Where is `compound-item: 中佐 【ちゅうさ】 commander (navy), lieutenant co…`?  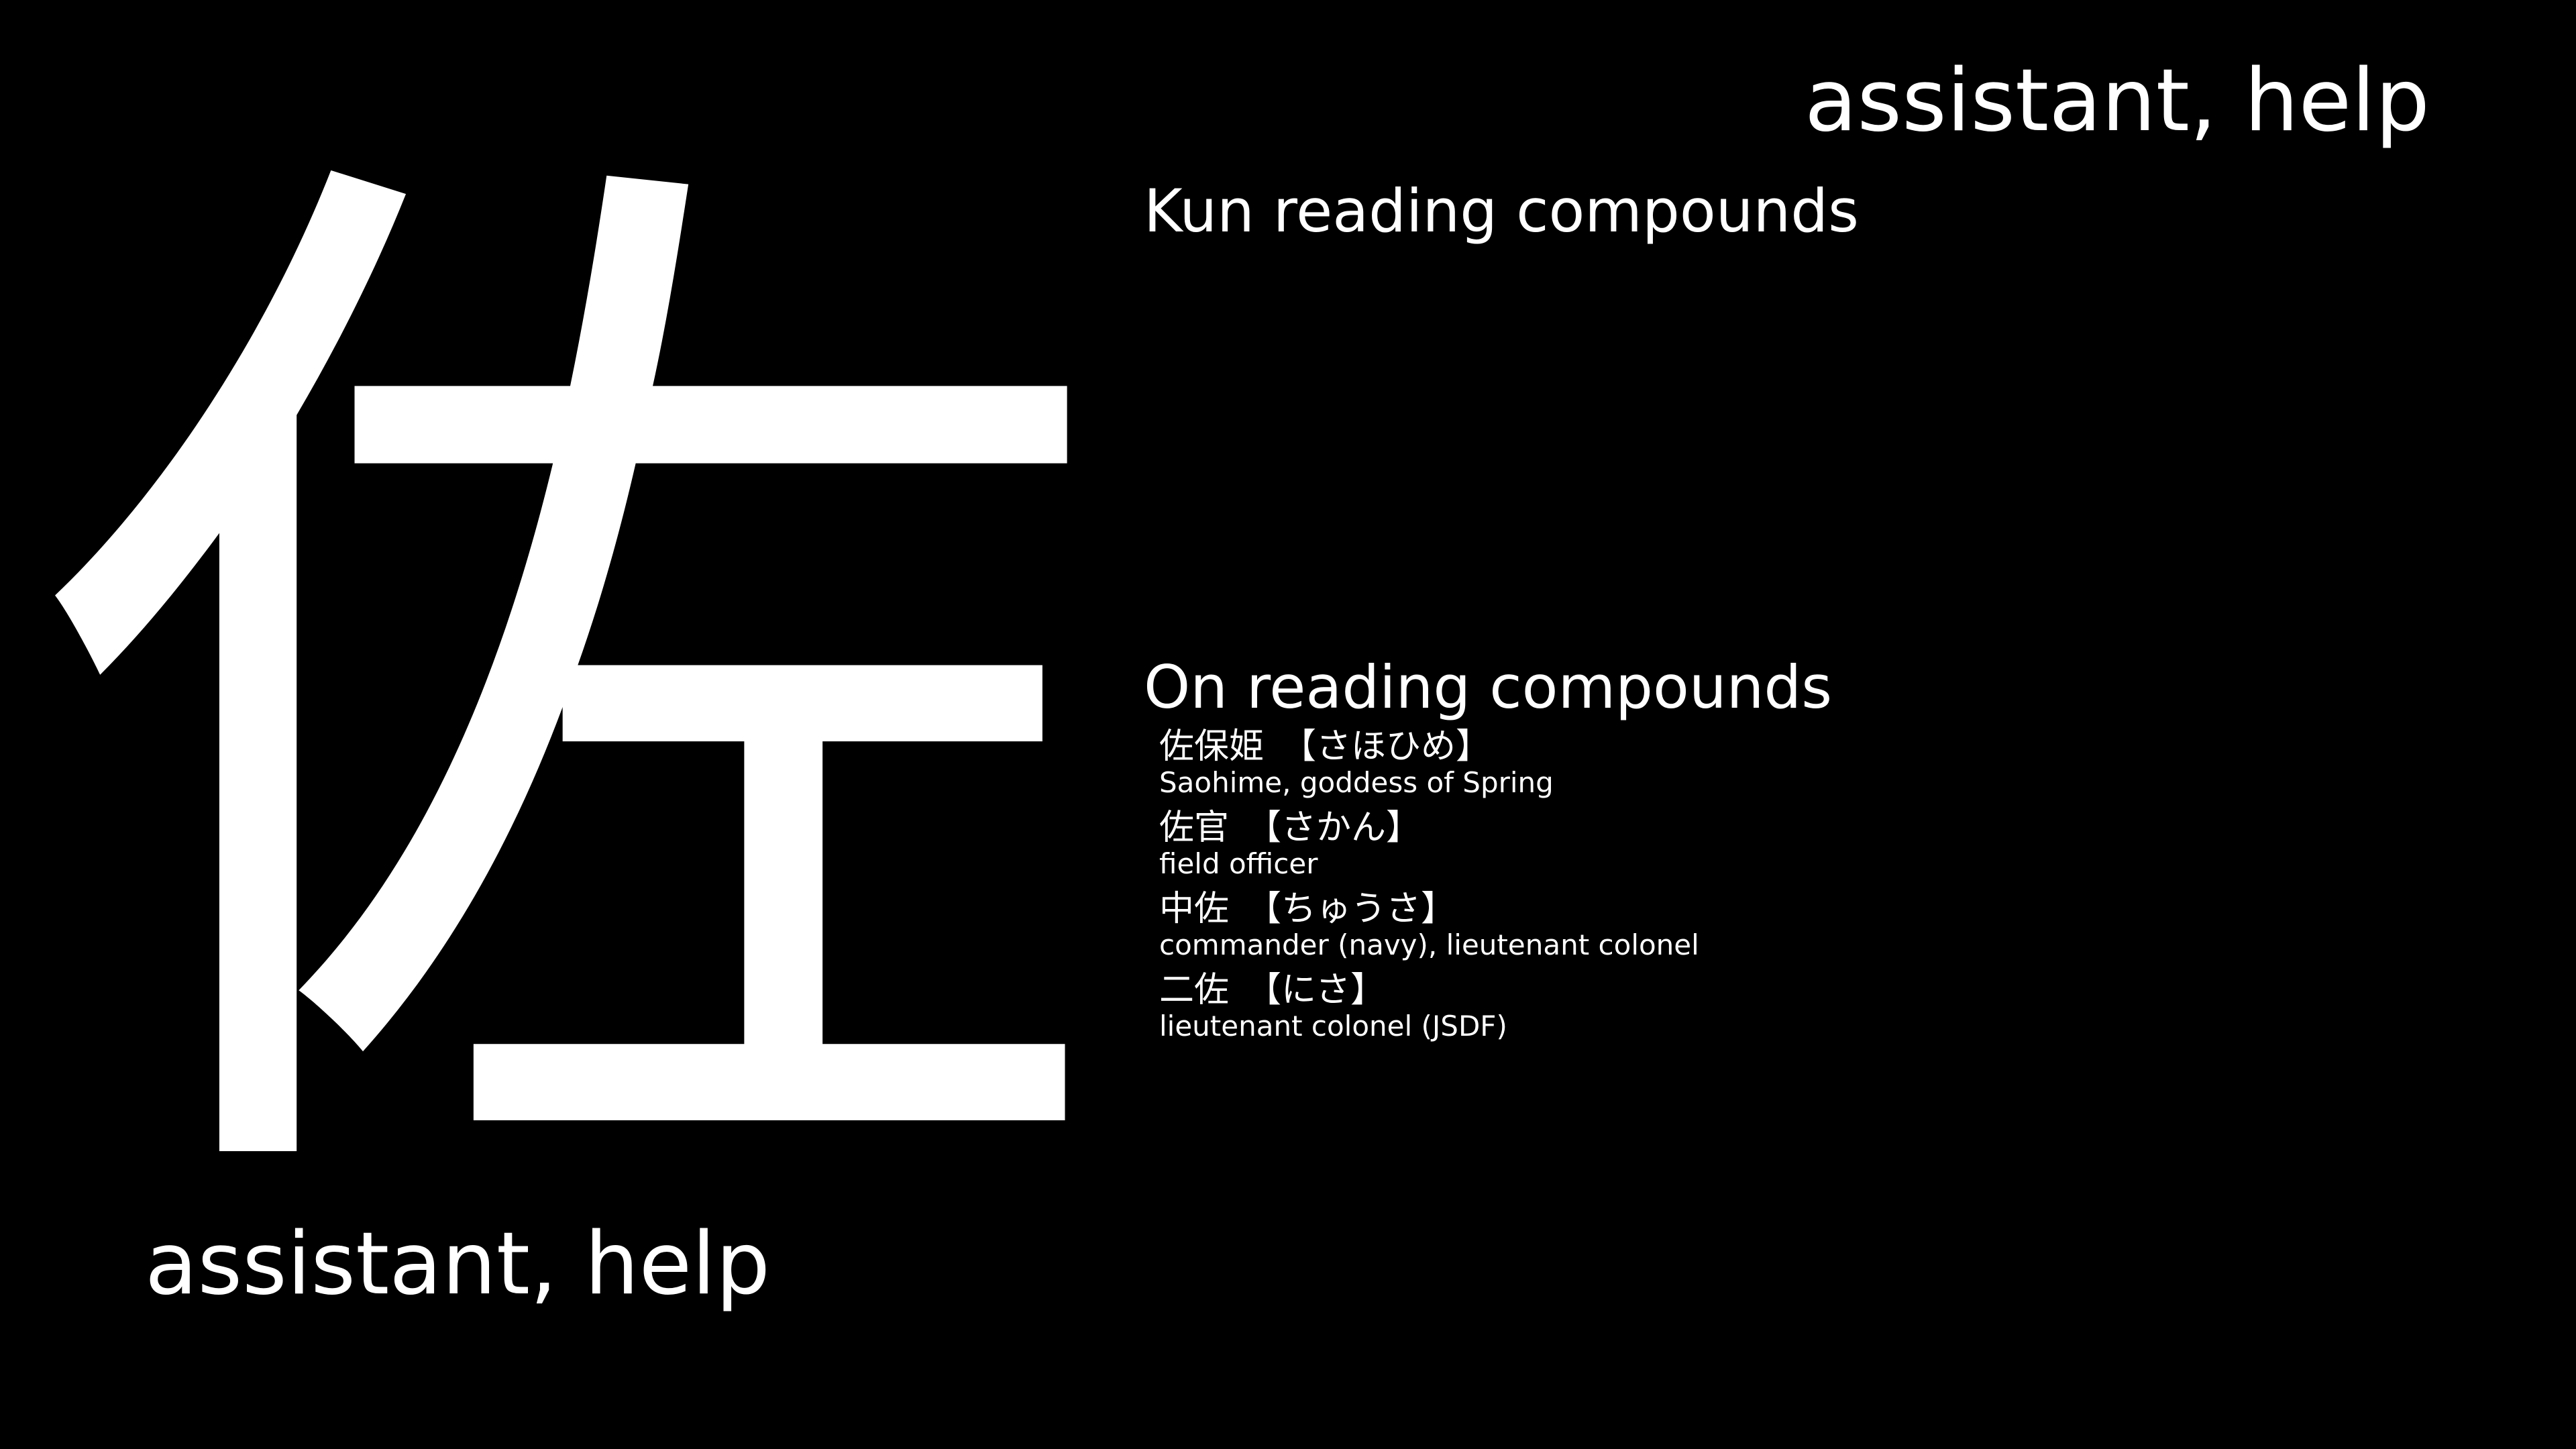 compound-item: 中佐 【ちゅうさ】 commander (navy), lieutenant co… is located at coordinates (1429, 928).